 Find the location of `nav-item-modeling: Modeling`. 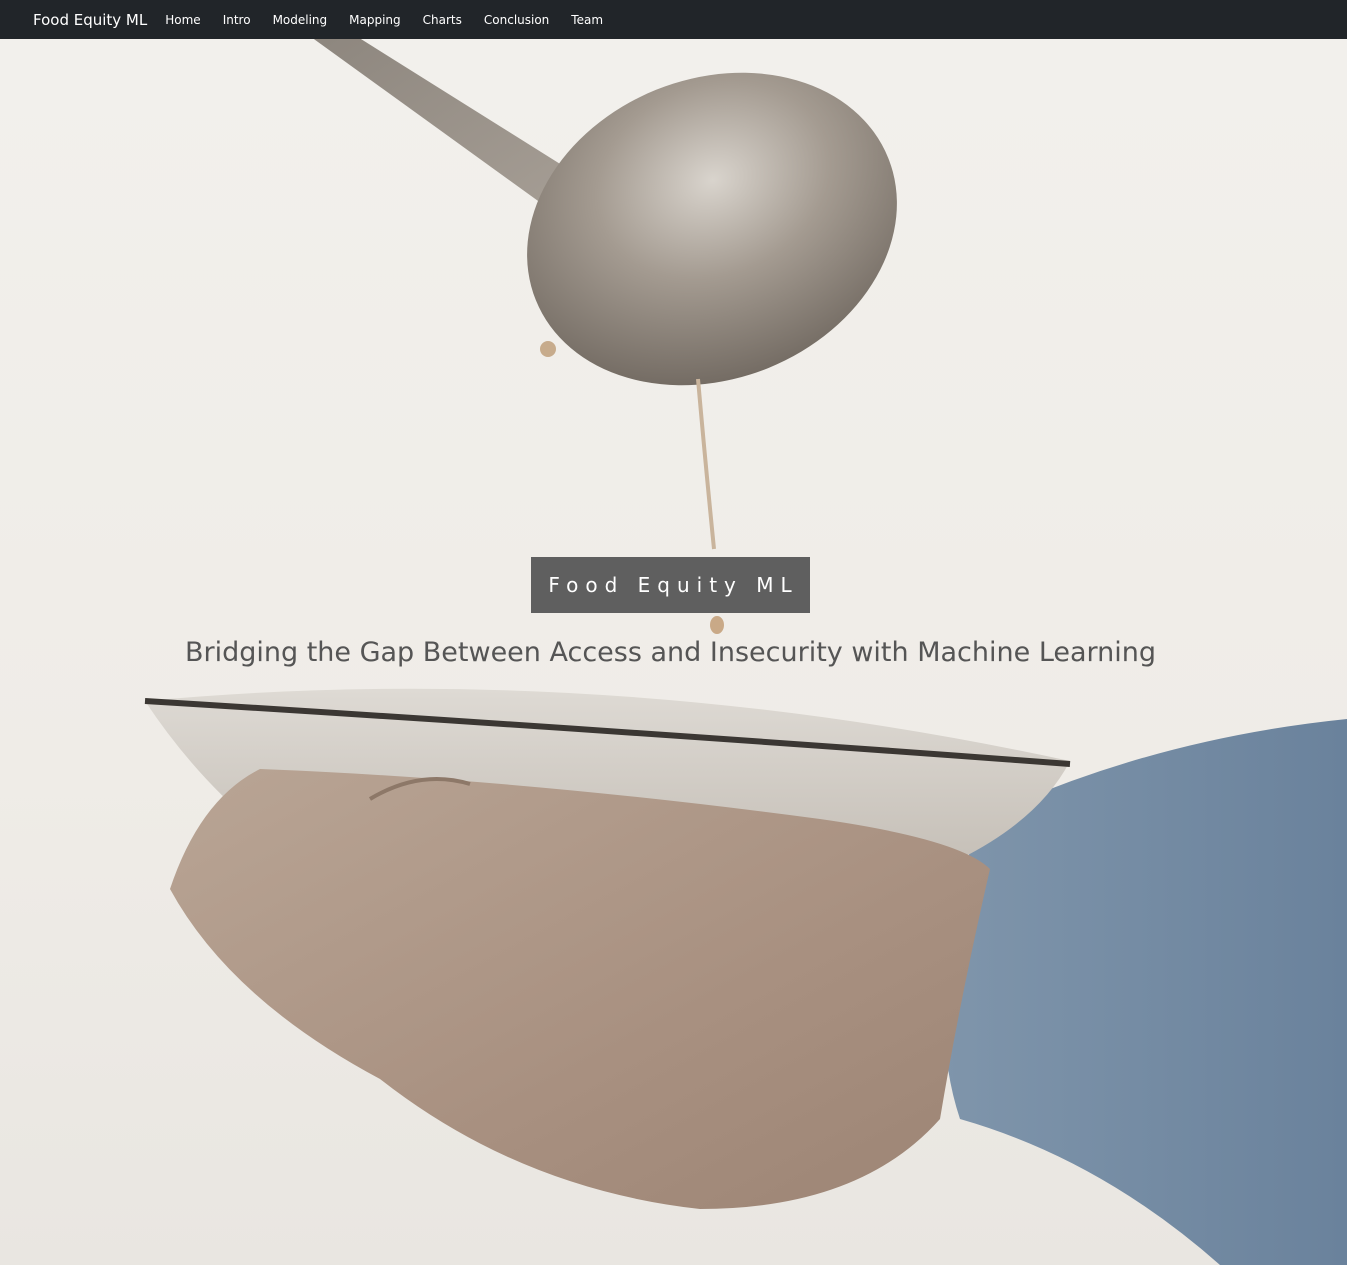

nav-item-modeling: Modeling is located at coordinates (300, 20).